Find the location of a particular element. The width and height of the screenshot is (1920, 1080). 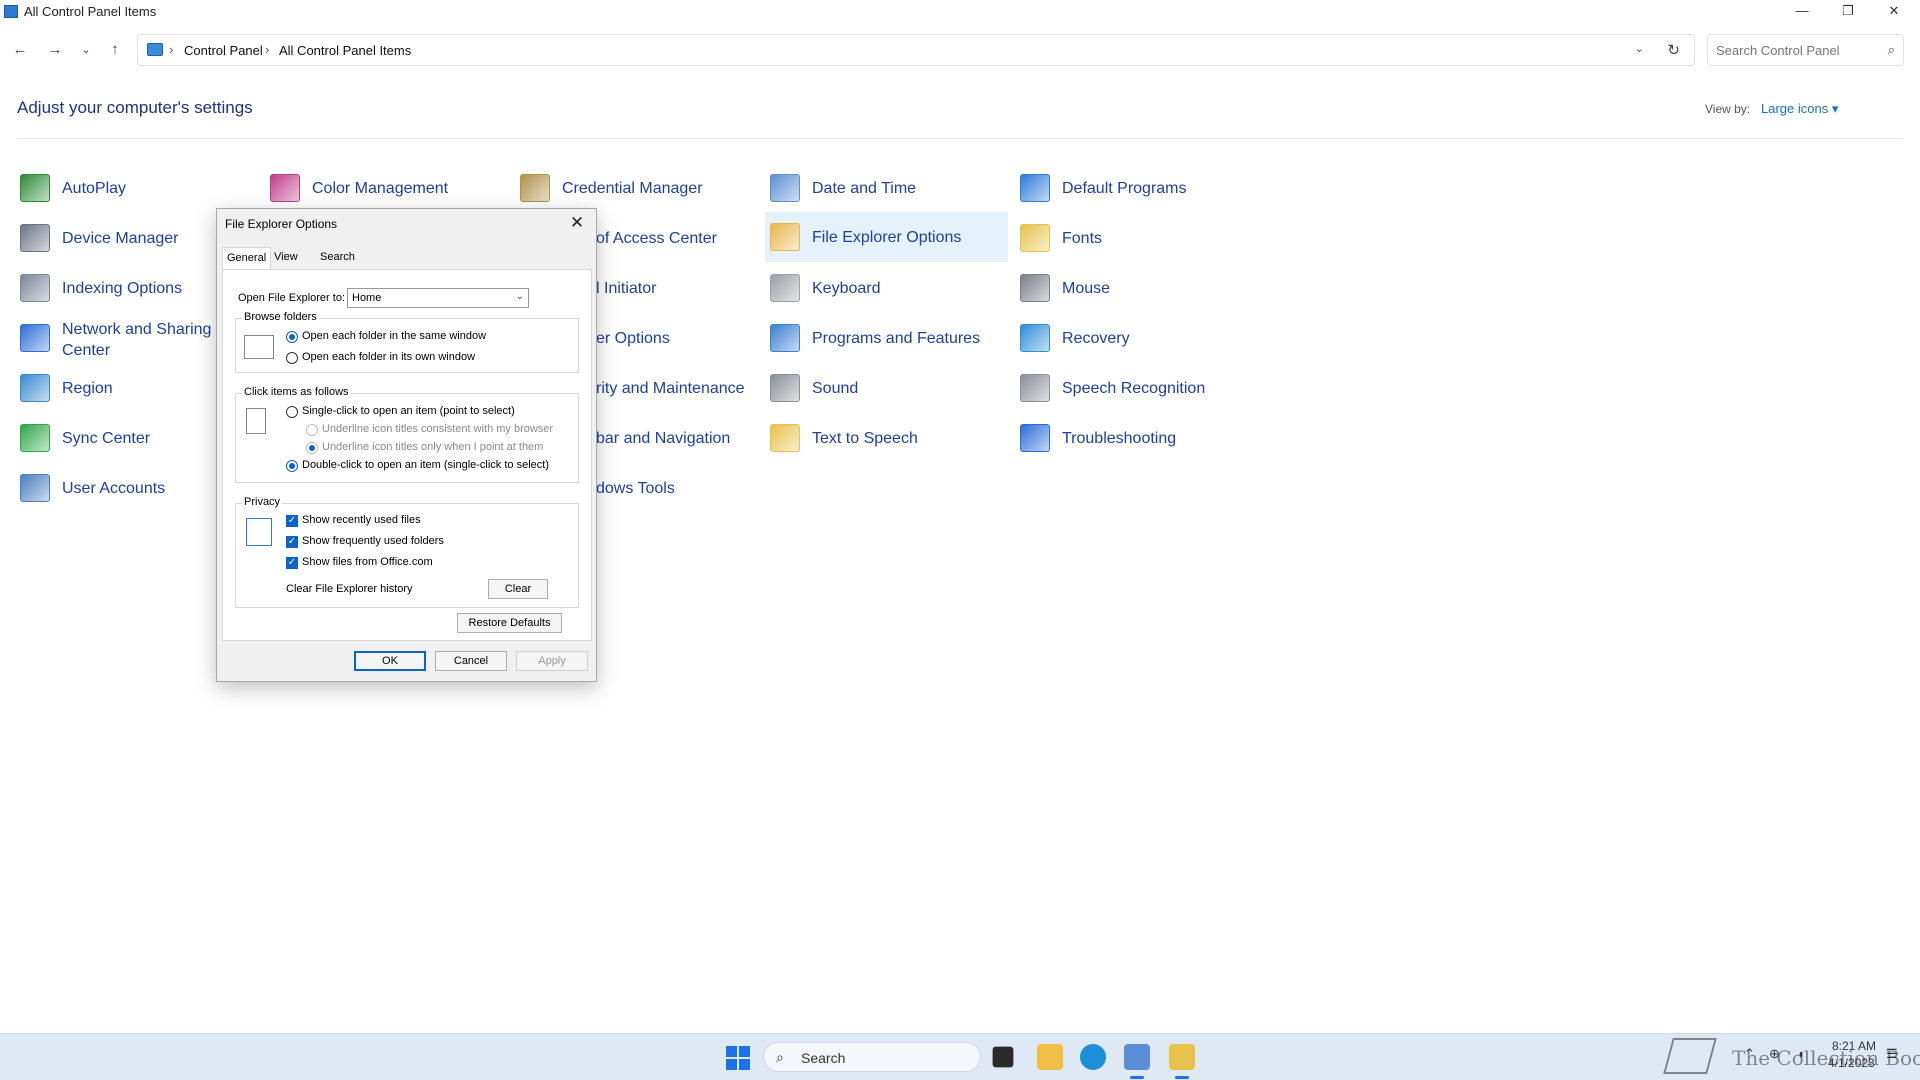

radio-underline-browser is located at coordinates (312, 430).